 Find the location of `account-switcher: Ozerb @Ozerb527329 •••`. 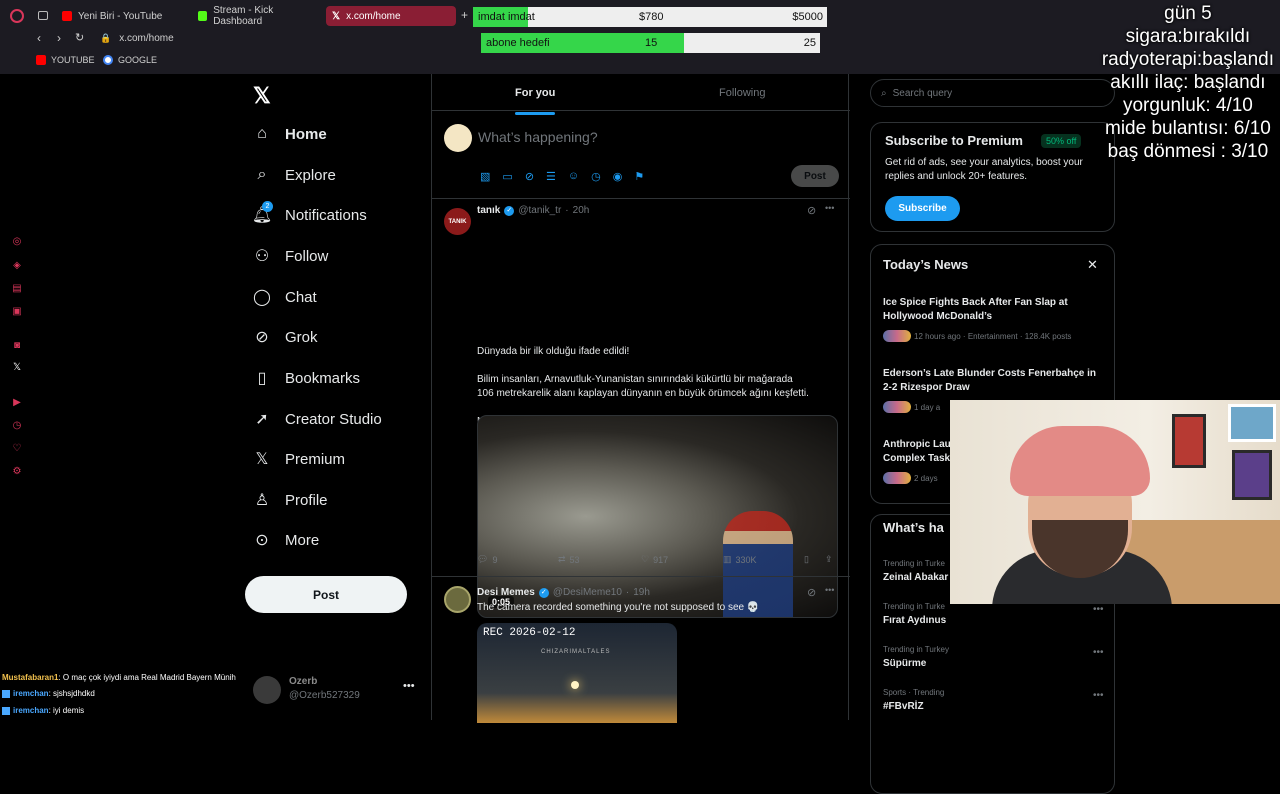

account-switcher: Ozerb @Ozerb527329 ••• is located at coordinates (338, 691).